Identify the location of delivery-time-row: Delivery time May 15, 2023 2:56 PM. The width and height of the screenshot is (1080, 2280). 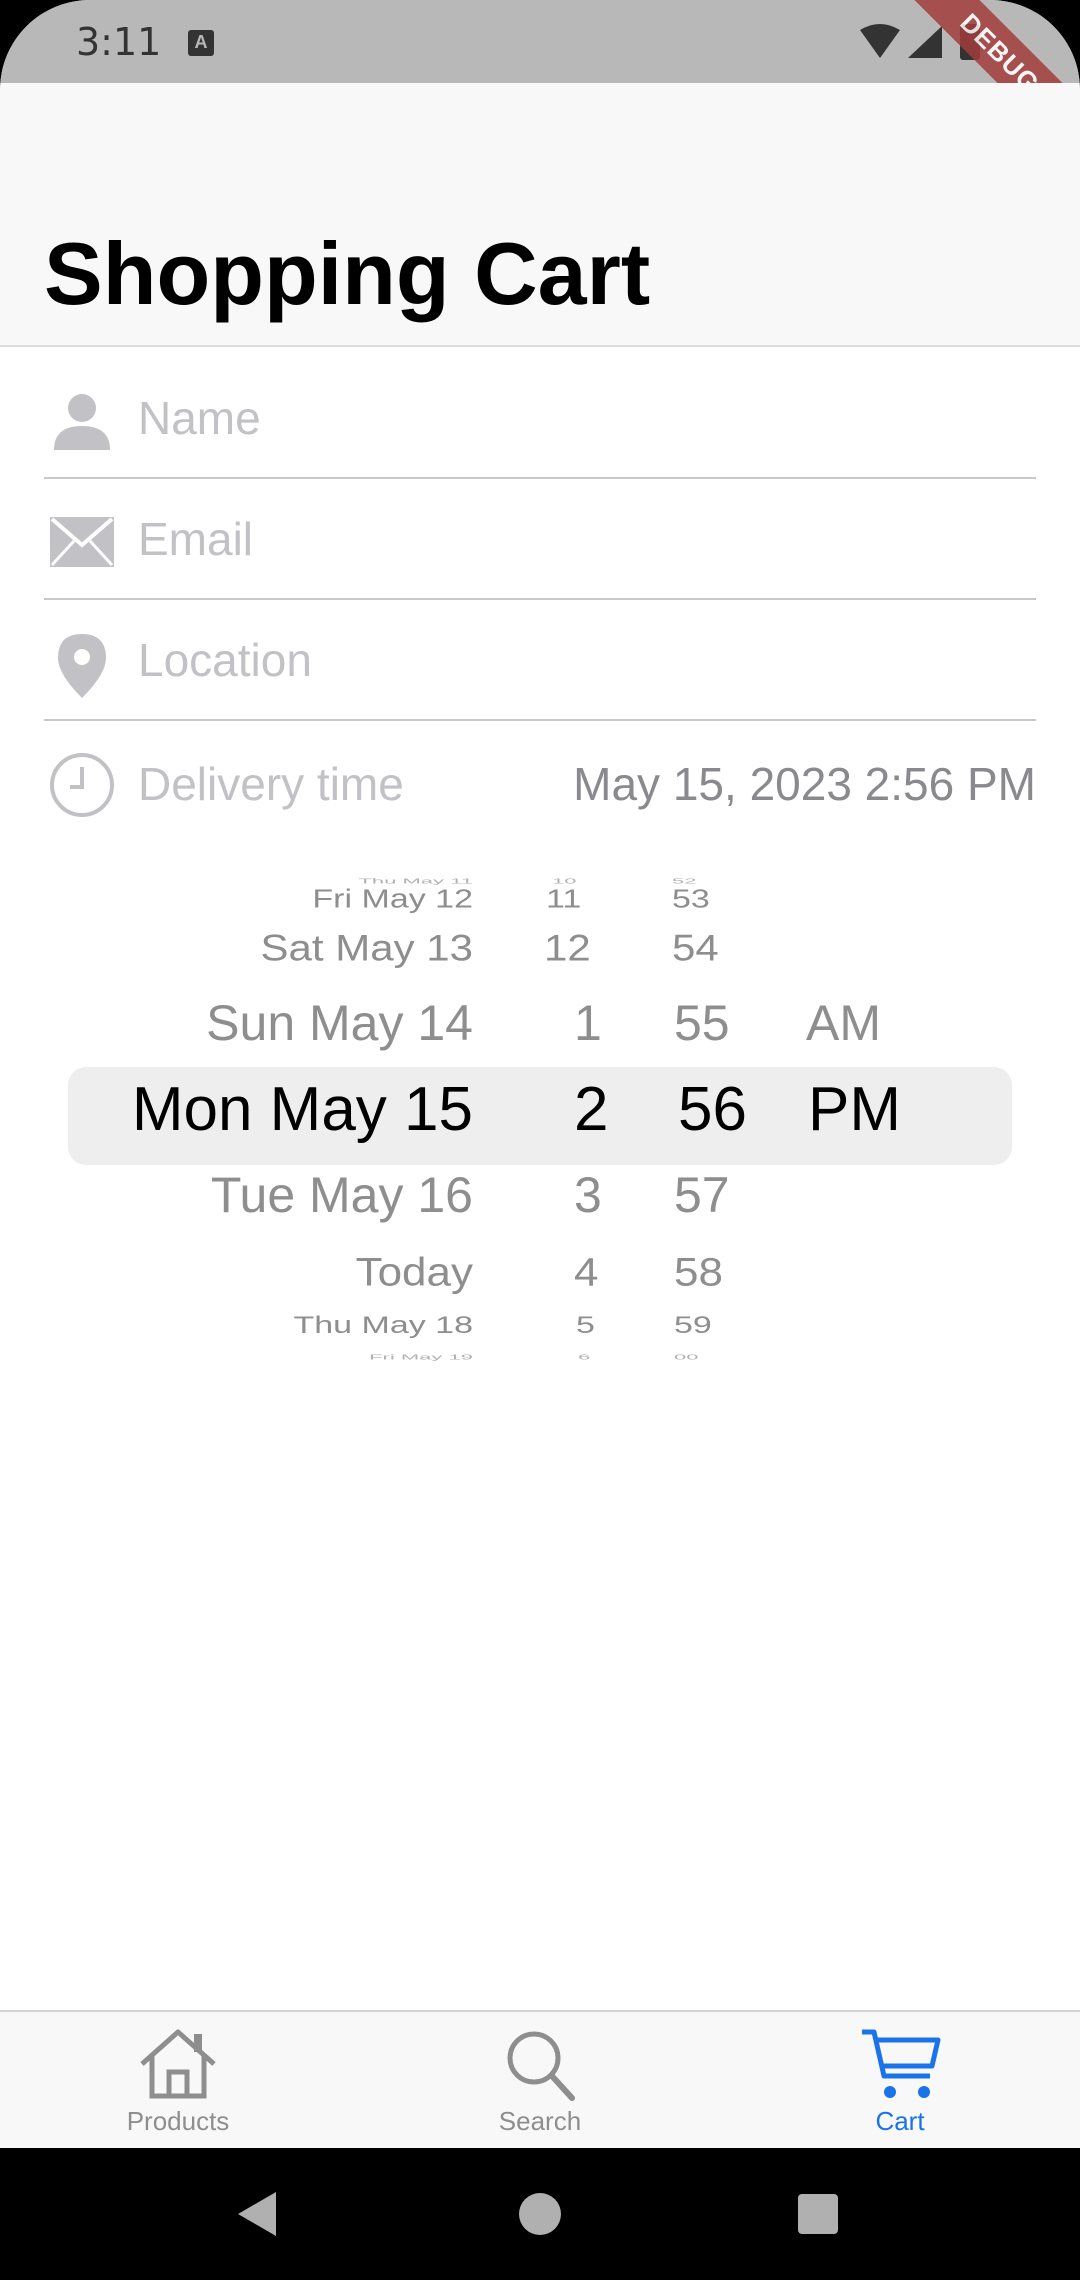
(540, 781).